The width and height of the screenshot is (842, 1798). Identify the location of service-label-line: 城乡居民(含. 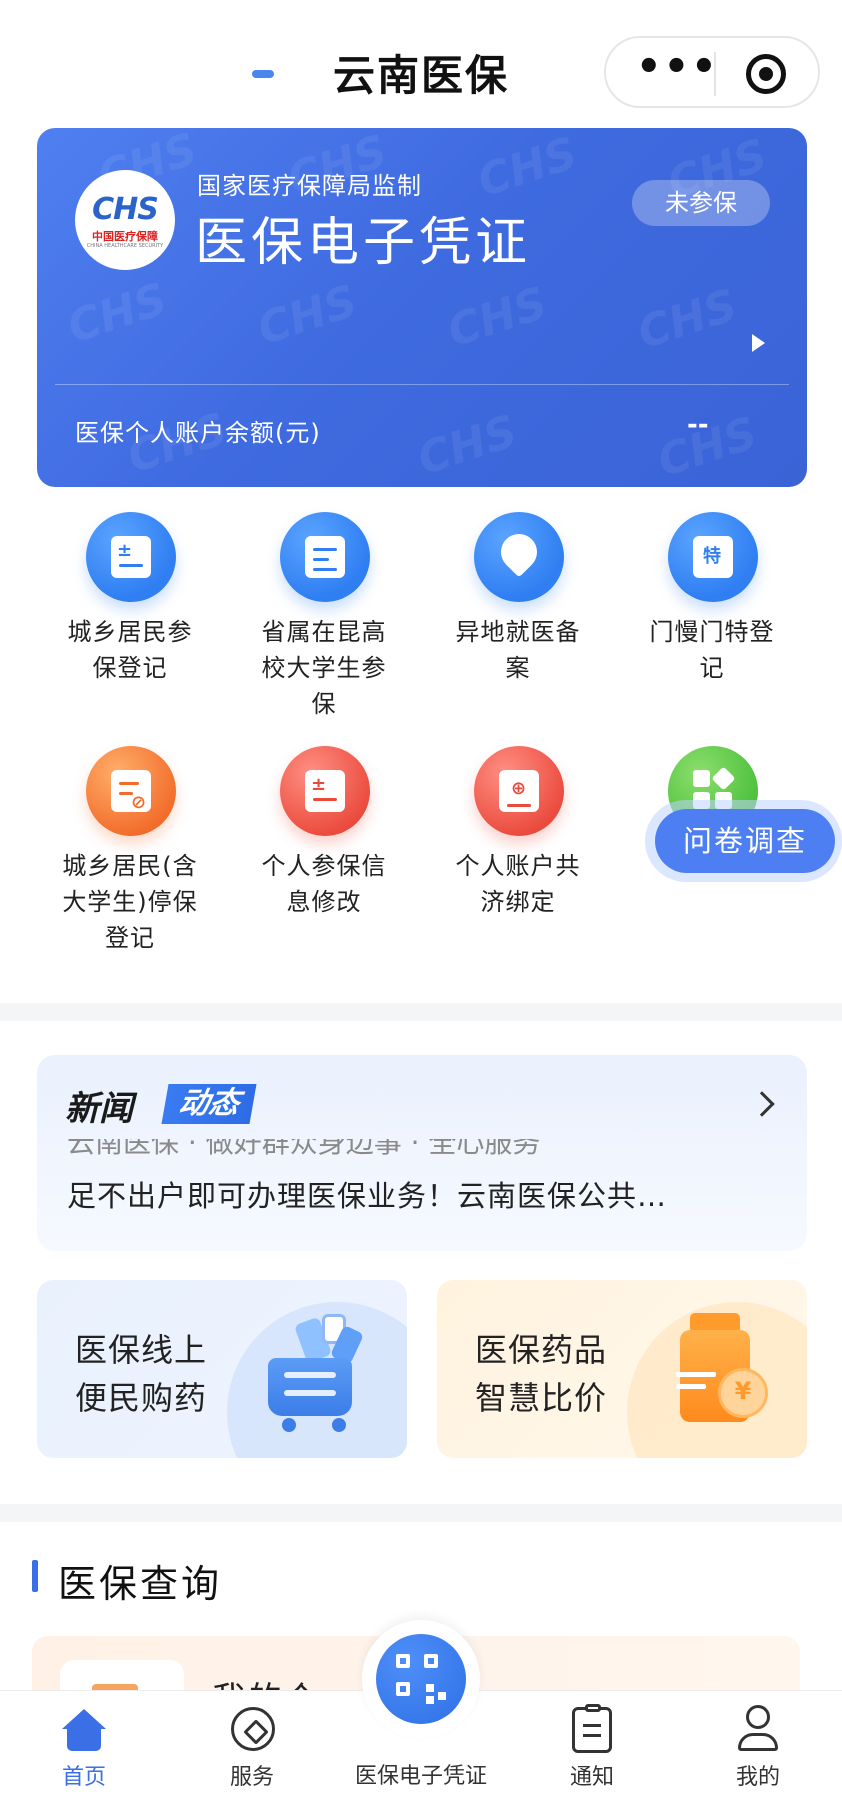
(130, 866).